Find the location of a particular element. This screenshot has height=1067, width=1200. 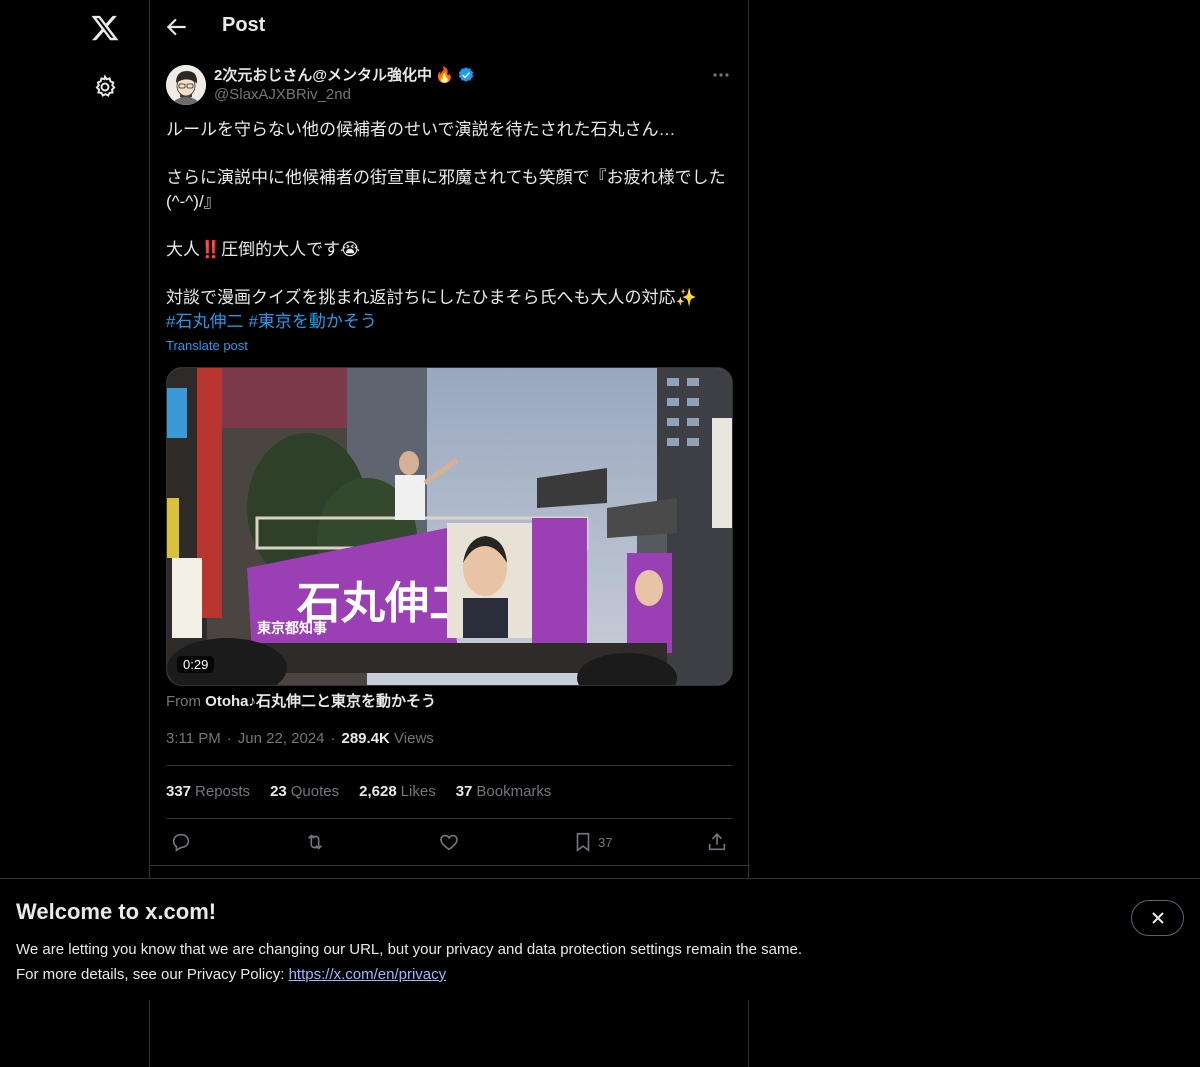

media-source: From Otoha♪石丸伸二と東京を動かそう is located at coordinates (301, 700).